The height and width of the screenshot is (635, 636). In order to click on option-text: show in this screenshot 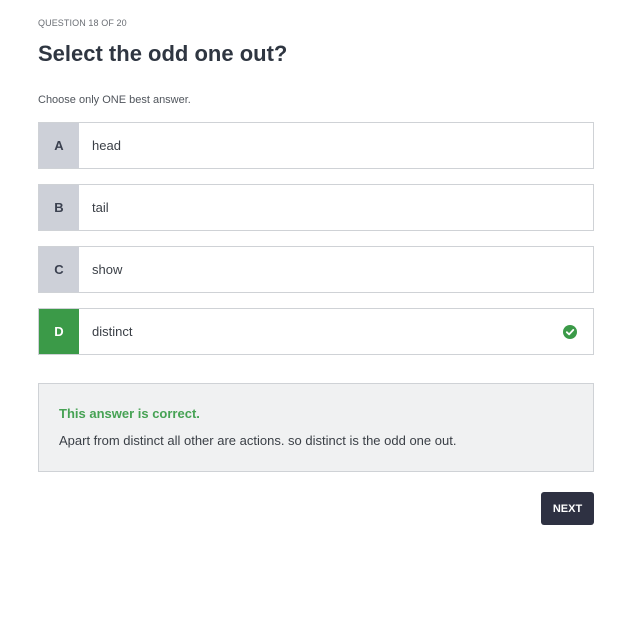, I will do `click(107, 269)`.